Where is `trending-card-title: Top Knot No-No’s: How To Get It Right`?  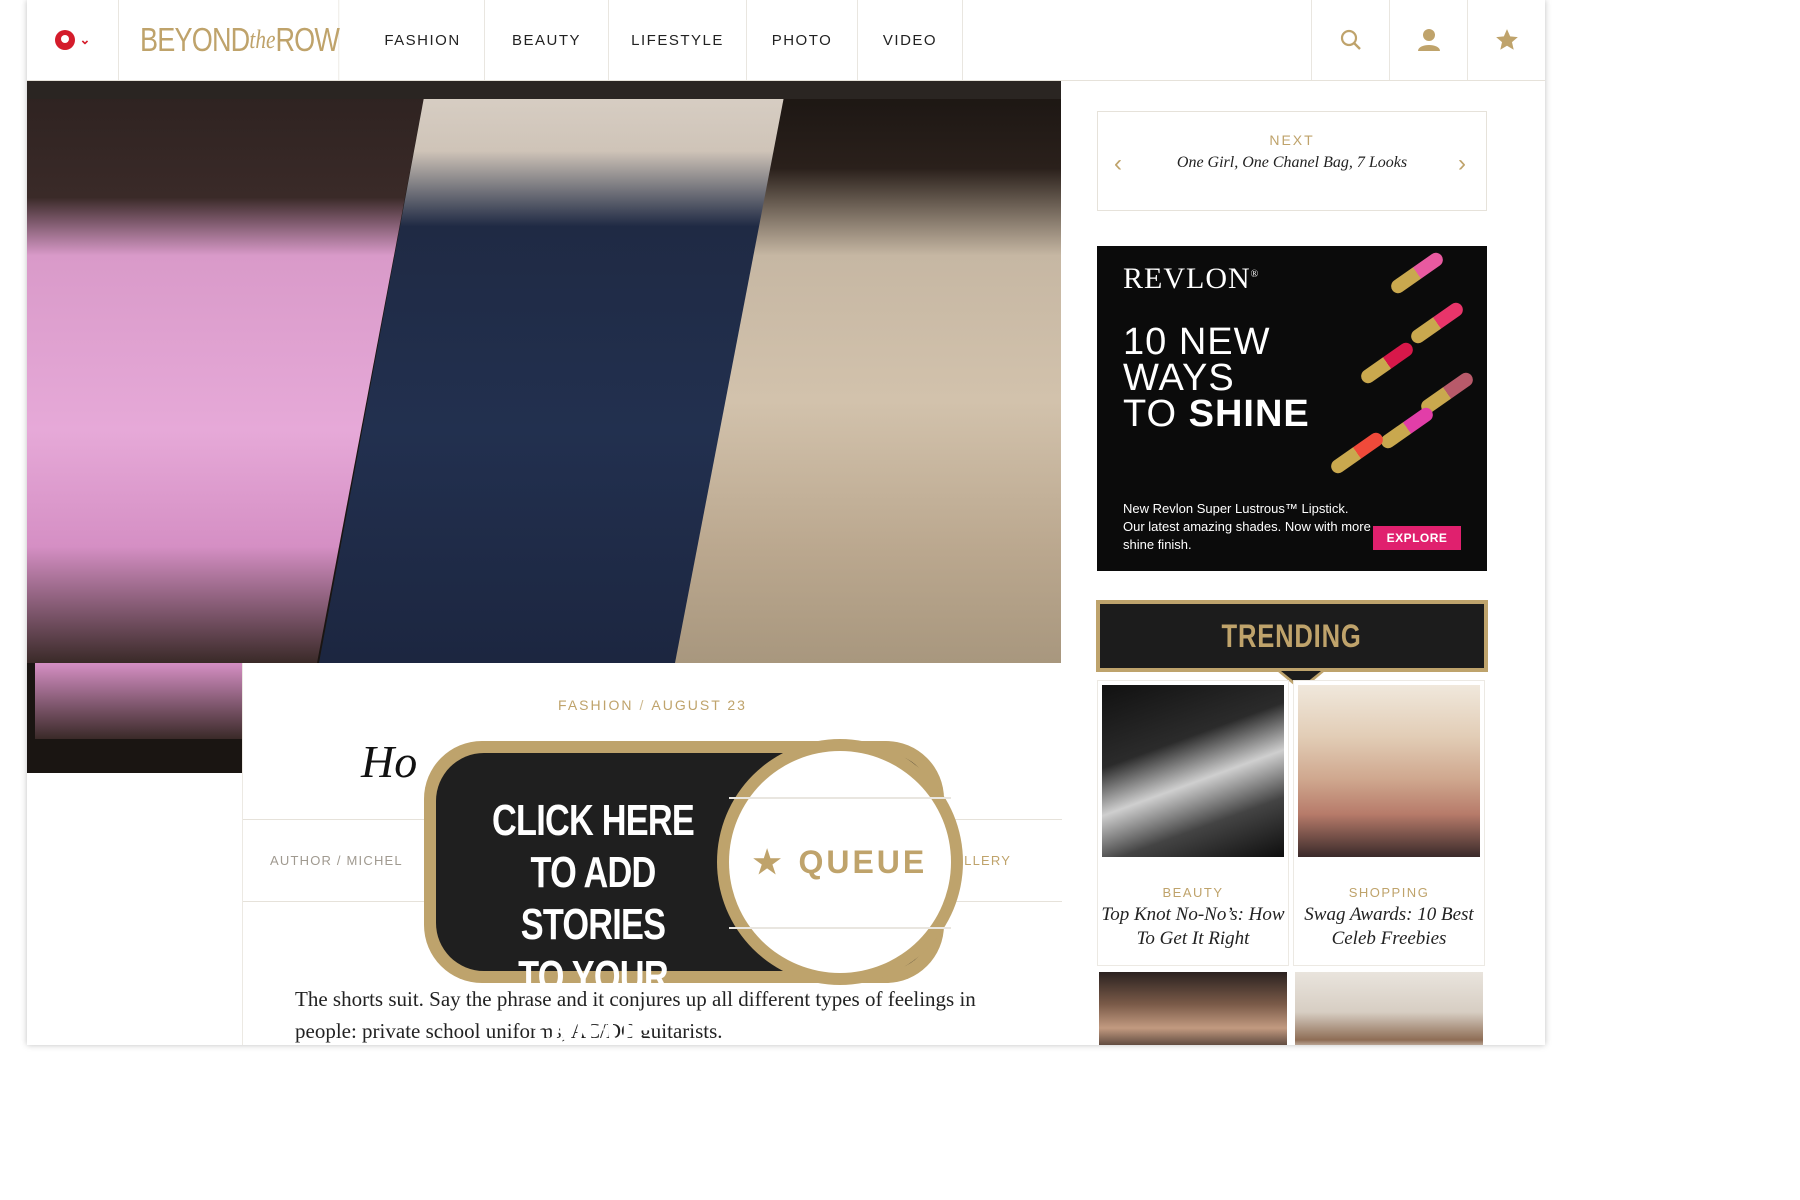
trending-card-title: Top Knot No-No’s: How To Get It Right is located at coordinates (1193, 927).